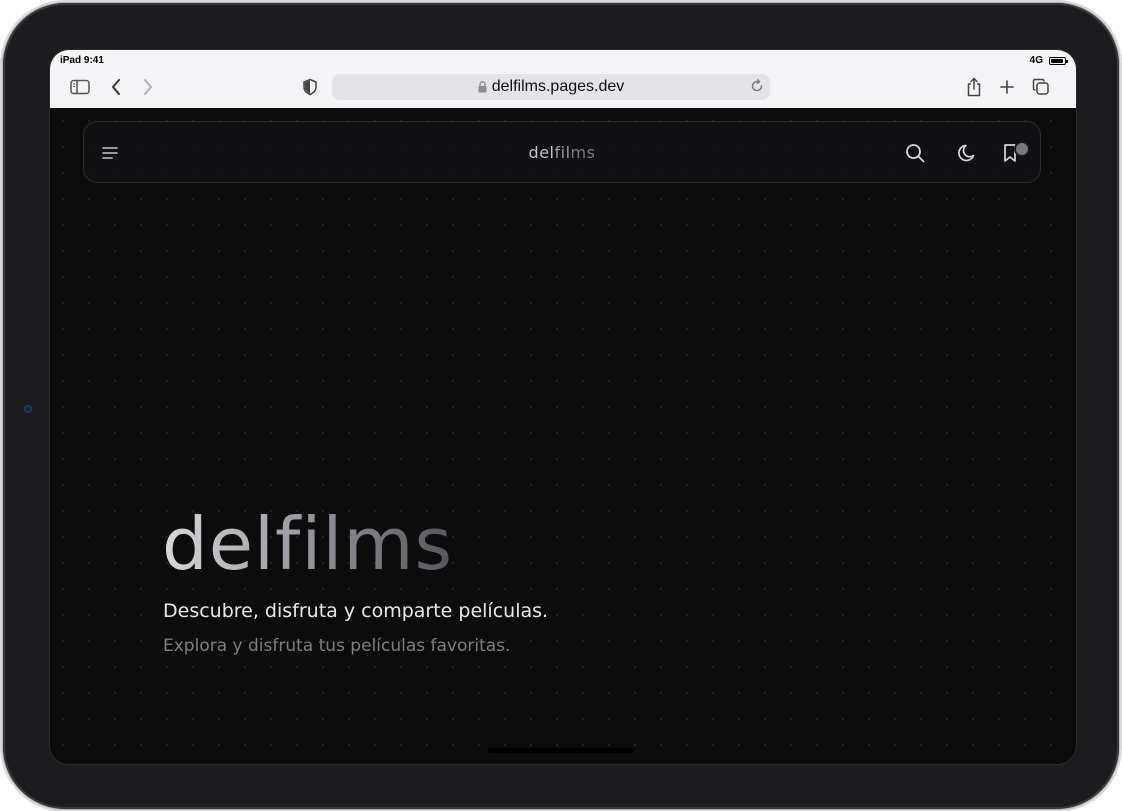 The image size is (1122, 811). I want to click on network-label: 4G, so click(1036, 60).